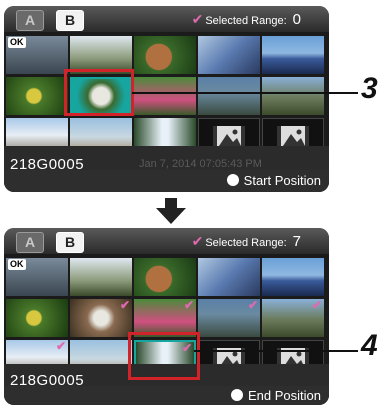 This screenshot has height=405, width=384. I want to click on end-position-label: End Position, so click(276, 396).